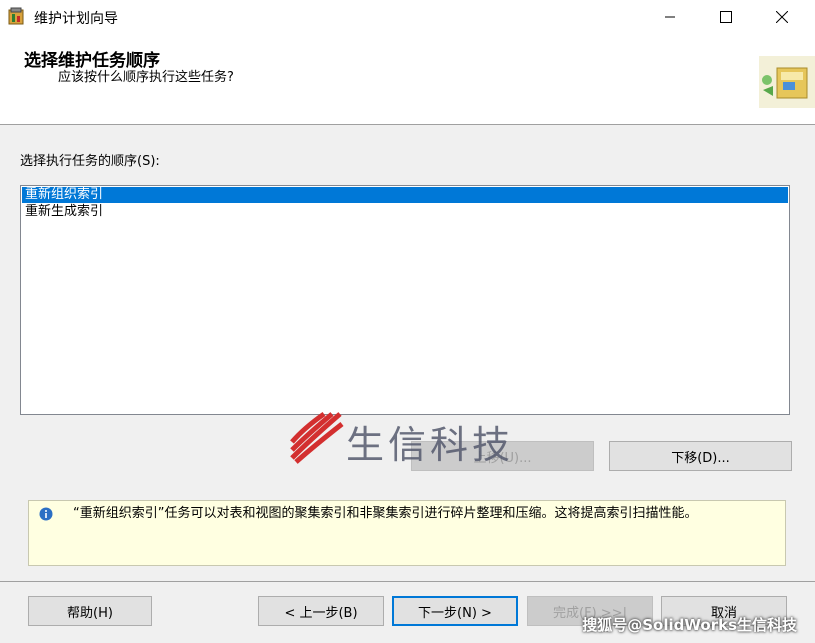 The height and width of the screenshot is (643, 815). What do you see at coordinates (146, 77) in the screenshot?
I see `page-subtitle: 应该按什么顺序执行这些任务?` at bounding box center [146, 77].